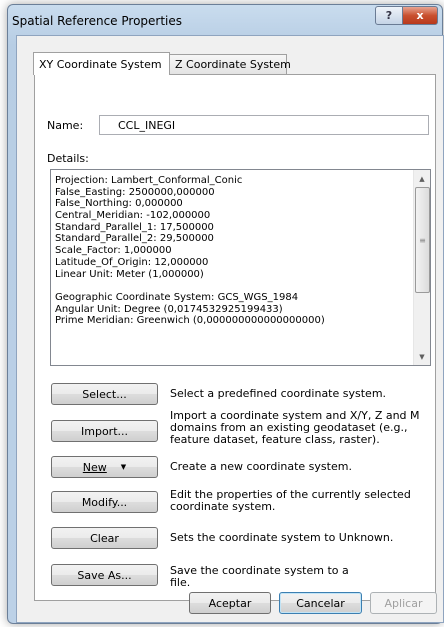  I want to click on detail-line: Linear Unit: Meter (1,000000), so click(129, 274).